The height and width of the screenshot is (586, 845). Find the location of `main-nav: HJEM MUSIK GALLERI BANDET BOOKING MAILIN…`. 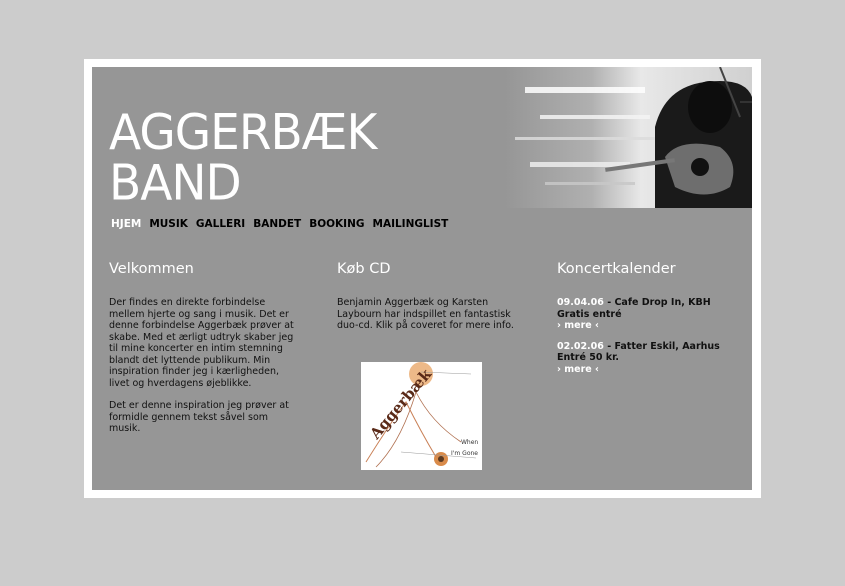

main-nav: HJEM MUSIK GALLERI BANDET BOOKING MAILIN… is located at coordinates (279, 224).